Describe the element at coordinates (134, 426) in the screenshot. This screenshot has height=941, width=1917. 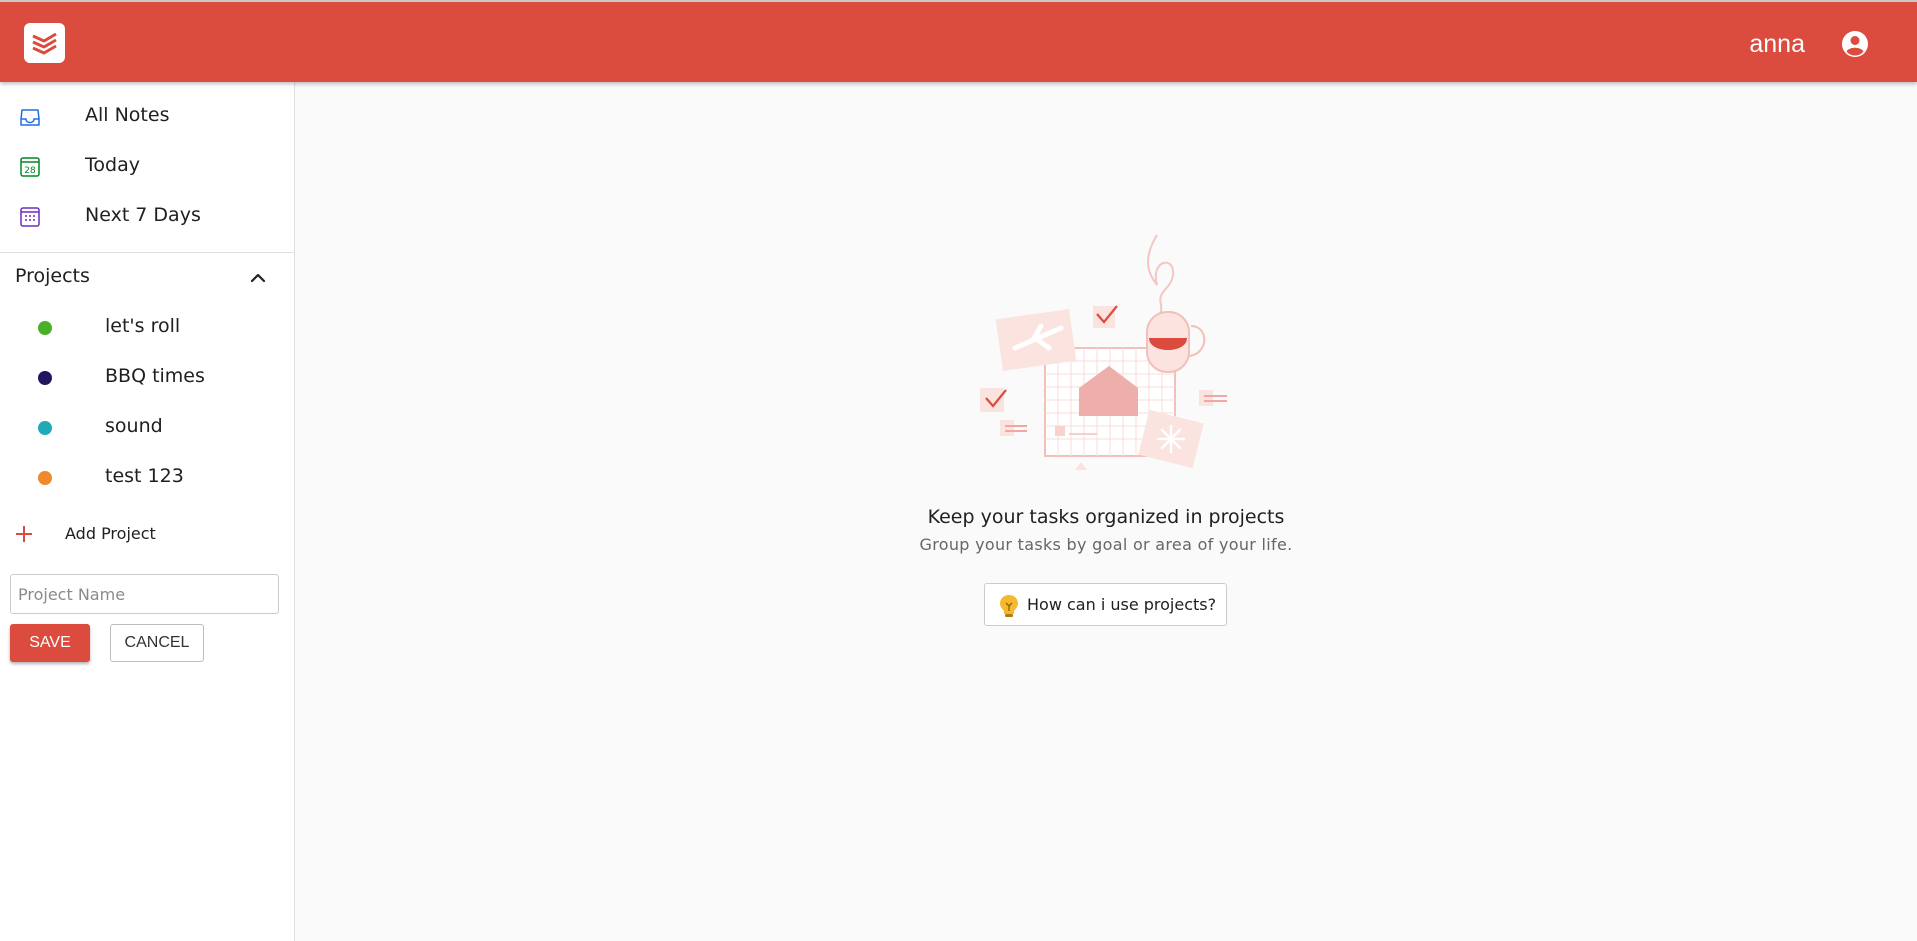
I see `project-name: sound` at that location.